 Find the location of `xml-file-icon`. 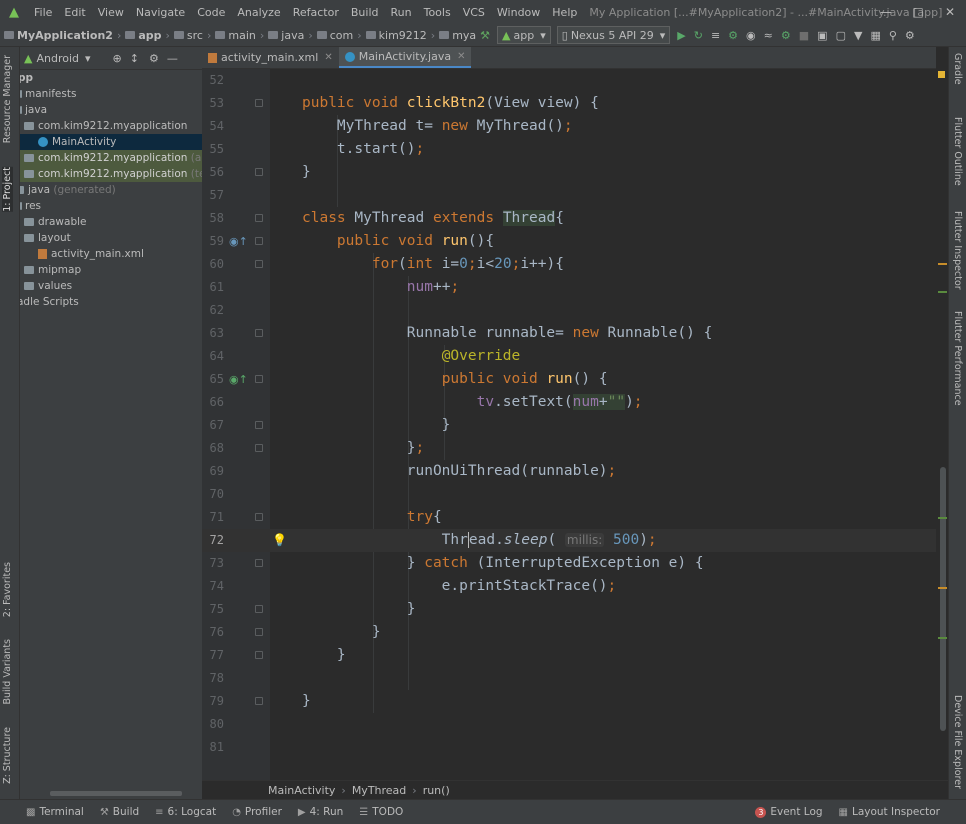

xml-file-icon is located at coordinates (42, 254).